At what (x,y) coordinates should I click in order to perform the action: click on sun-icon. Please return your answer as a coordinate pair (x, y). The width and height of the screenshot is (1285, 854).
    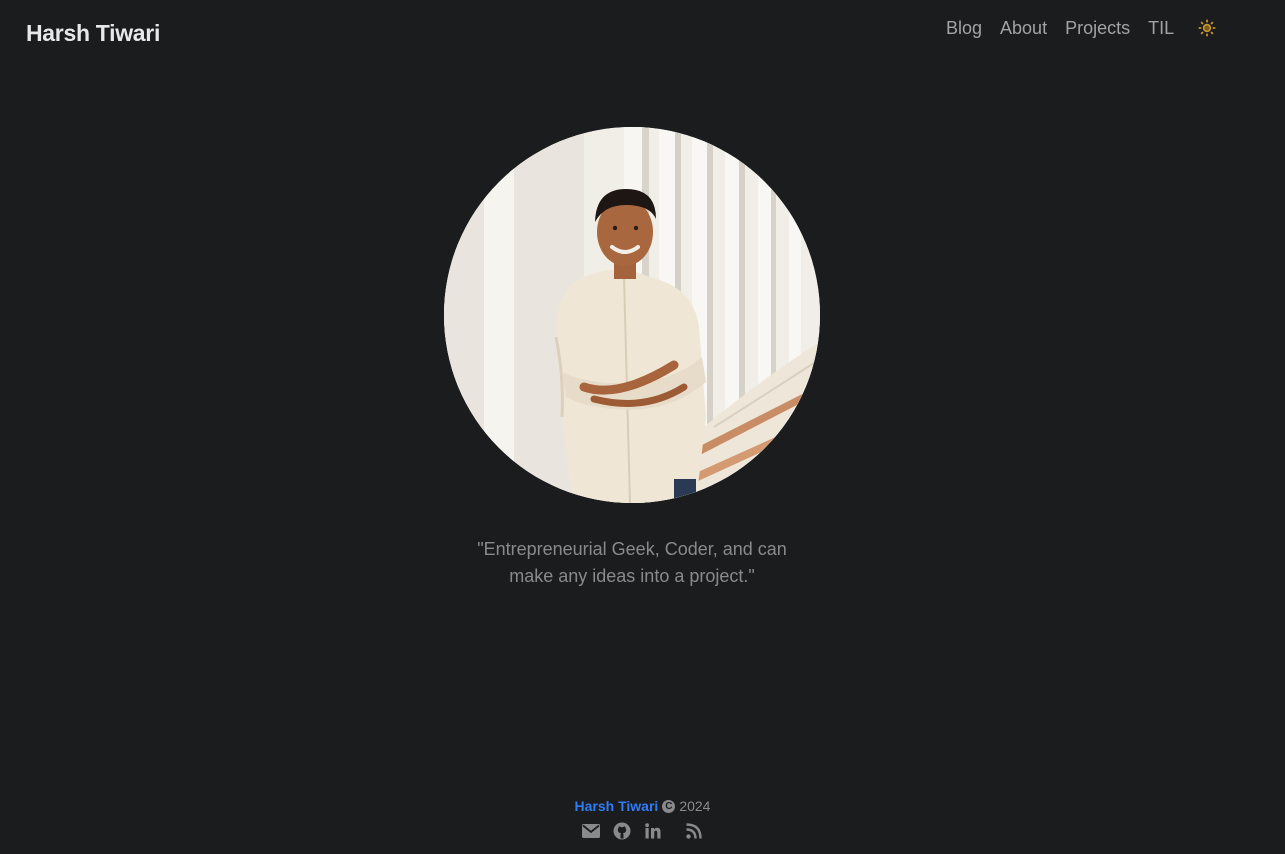
    Looking at the image, I should click on (1207, 28).